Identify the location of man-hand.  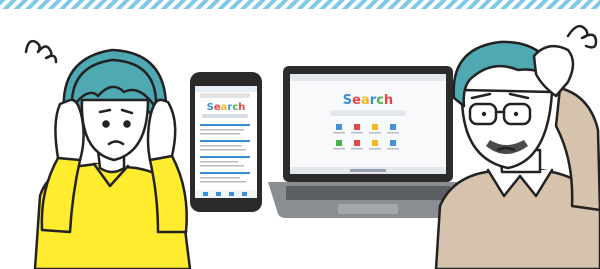
(553, 71).